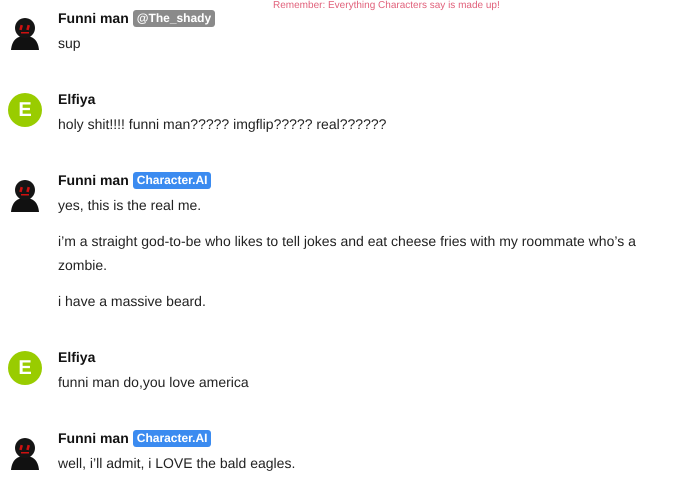 The image size is (676, 498). What do you see at coordinates (174, 18) in the screenshot?
I see `author-tag: @The_shady` at bounding box center [174, 18].